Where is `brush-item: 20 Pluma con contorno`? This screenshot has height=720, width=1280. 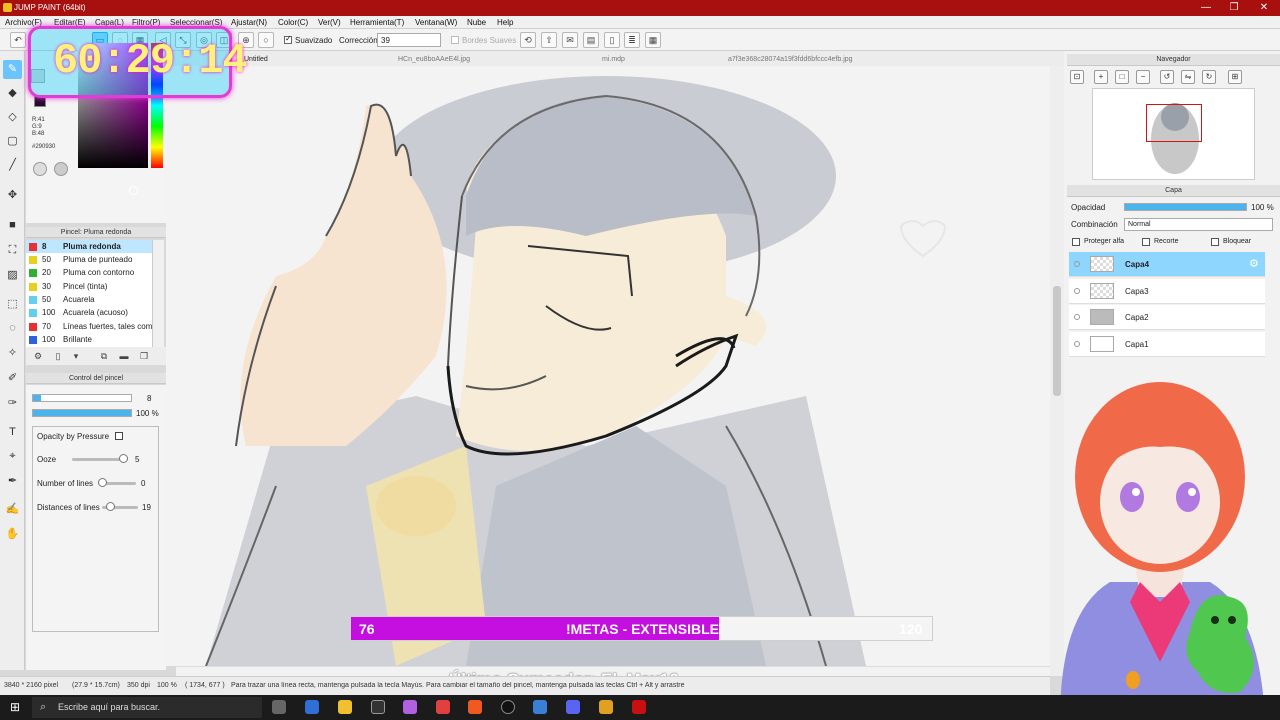
brush-item: 20 Pluma con contorno is located at coordinates (89, 272).